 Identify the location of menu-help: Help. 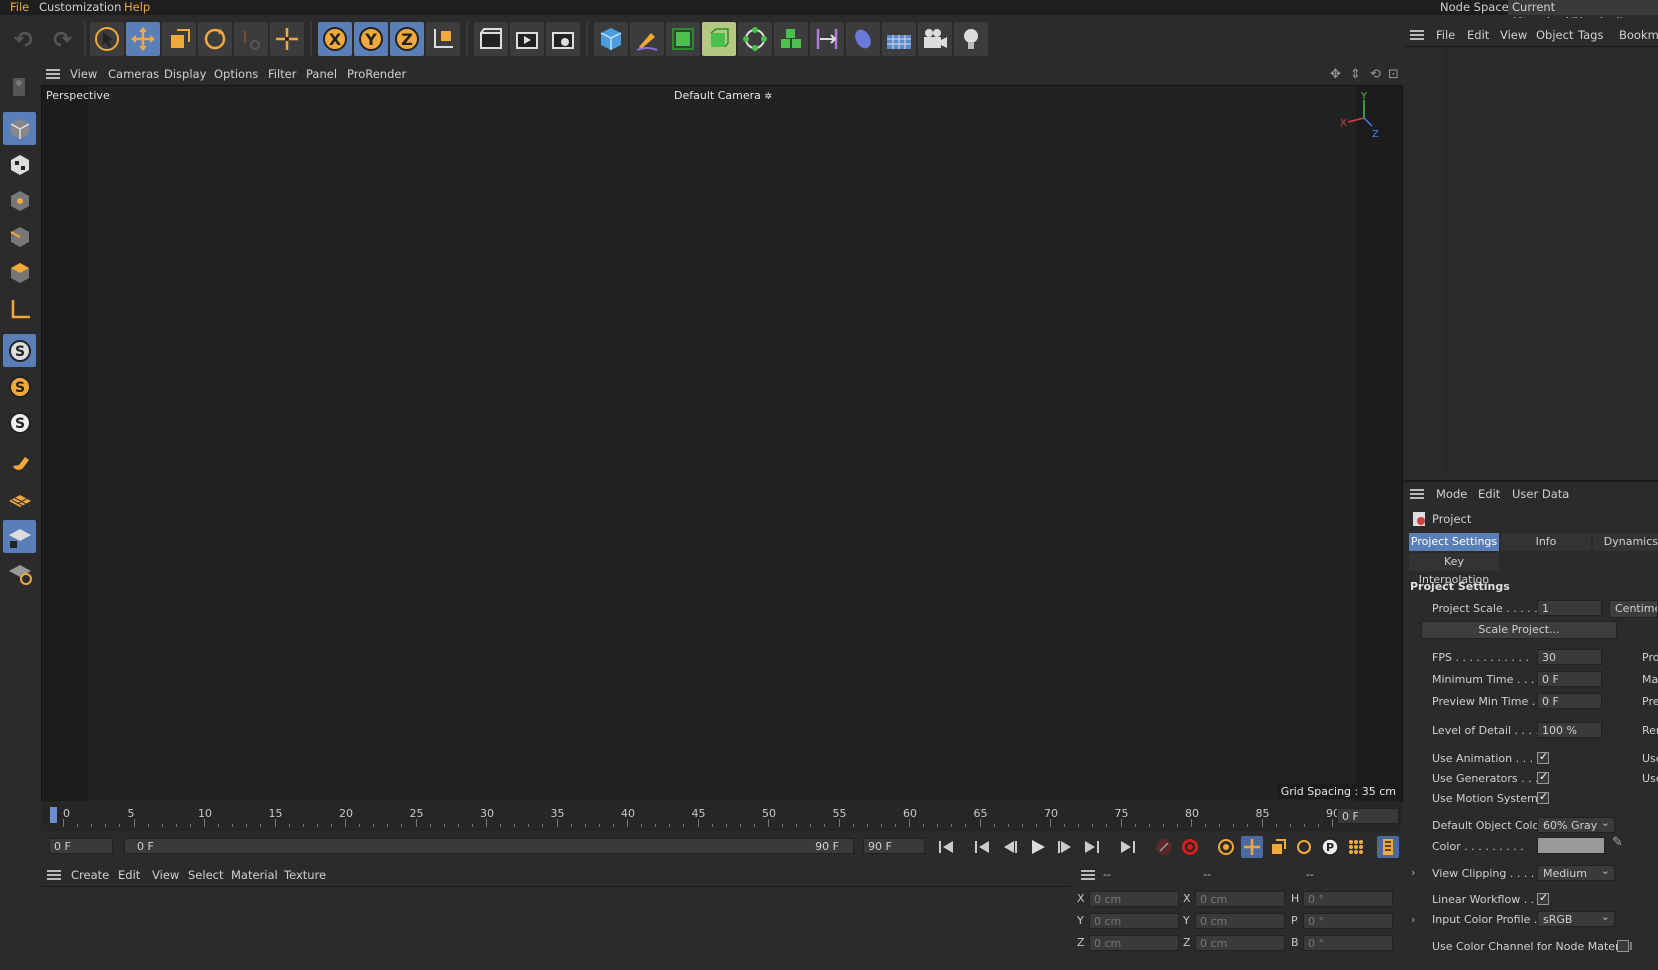
(137, 7).